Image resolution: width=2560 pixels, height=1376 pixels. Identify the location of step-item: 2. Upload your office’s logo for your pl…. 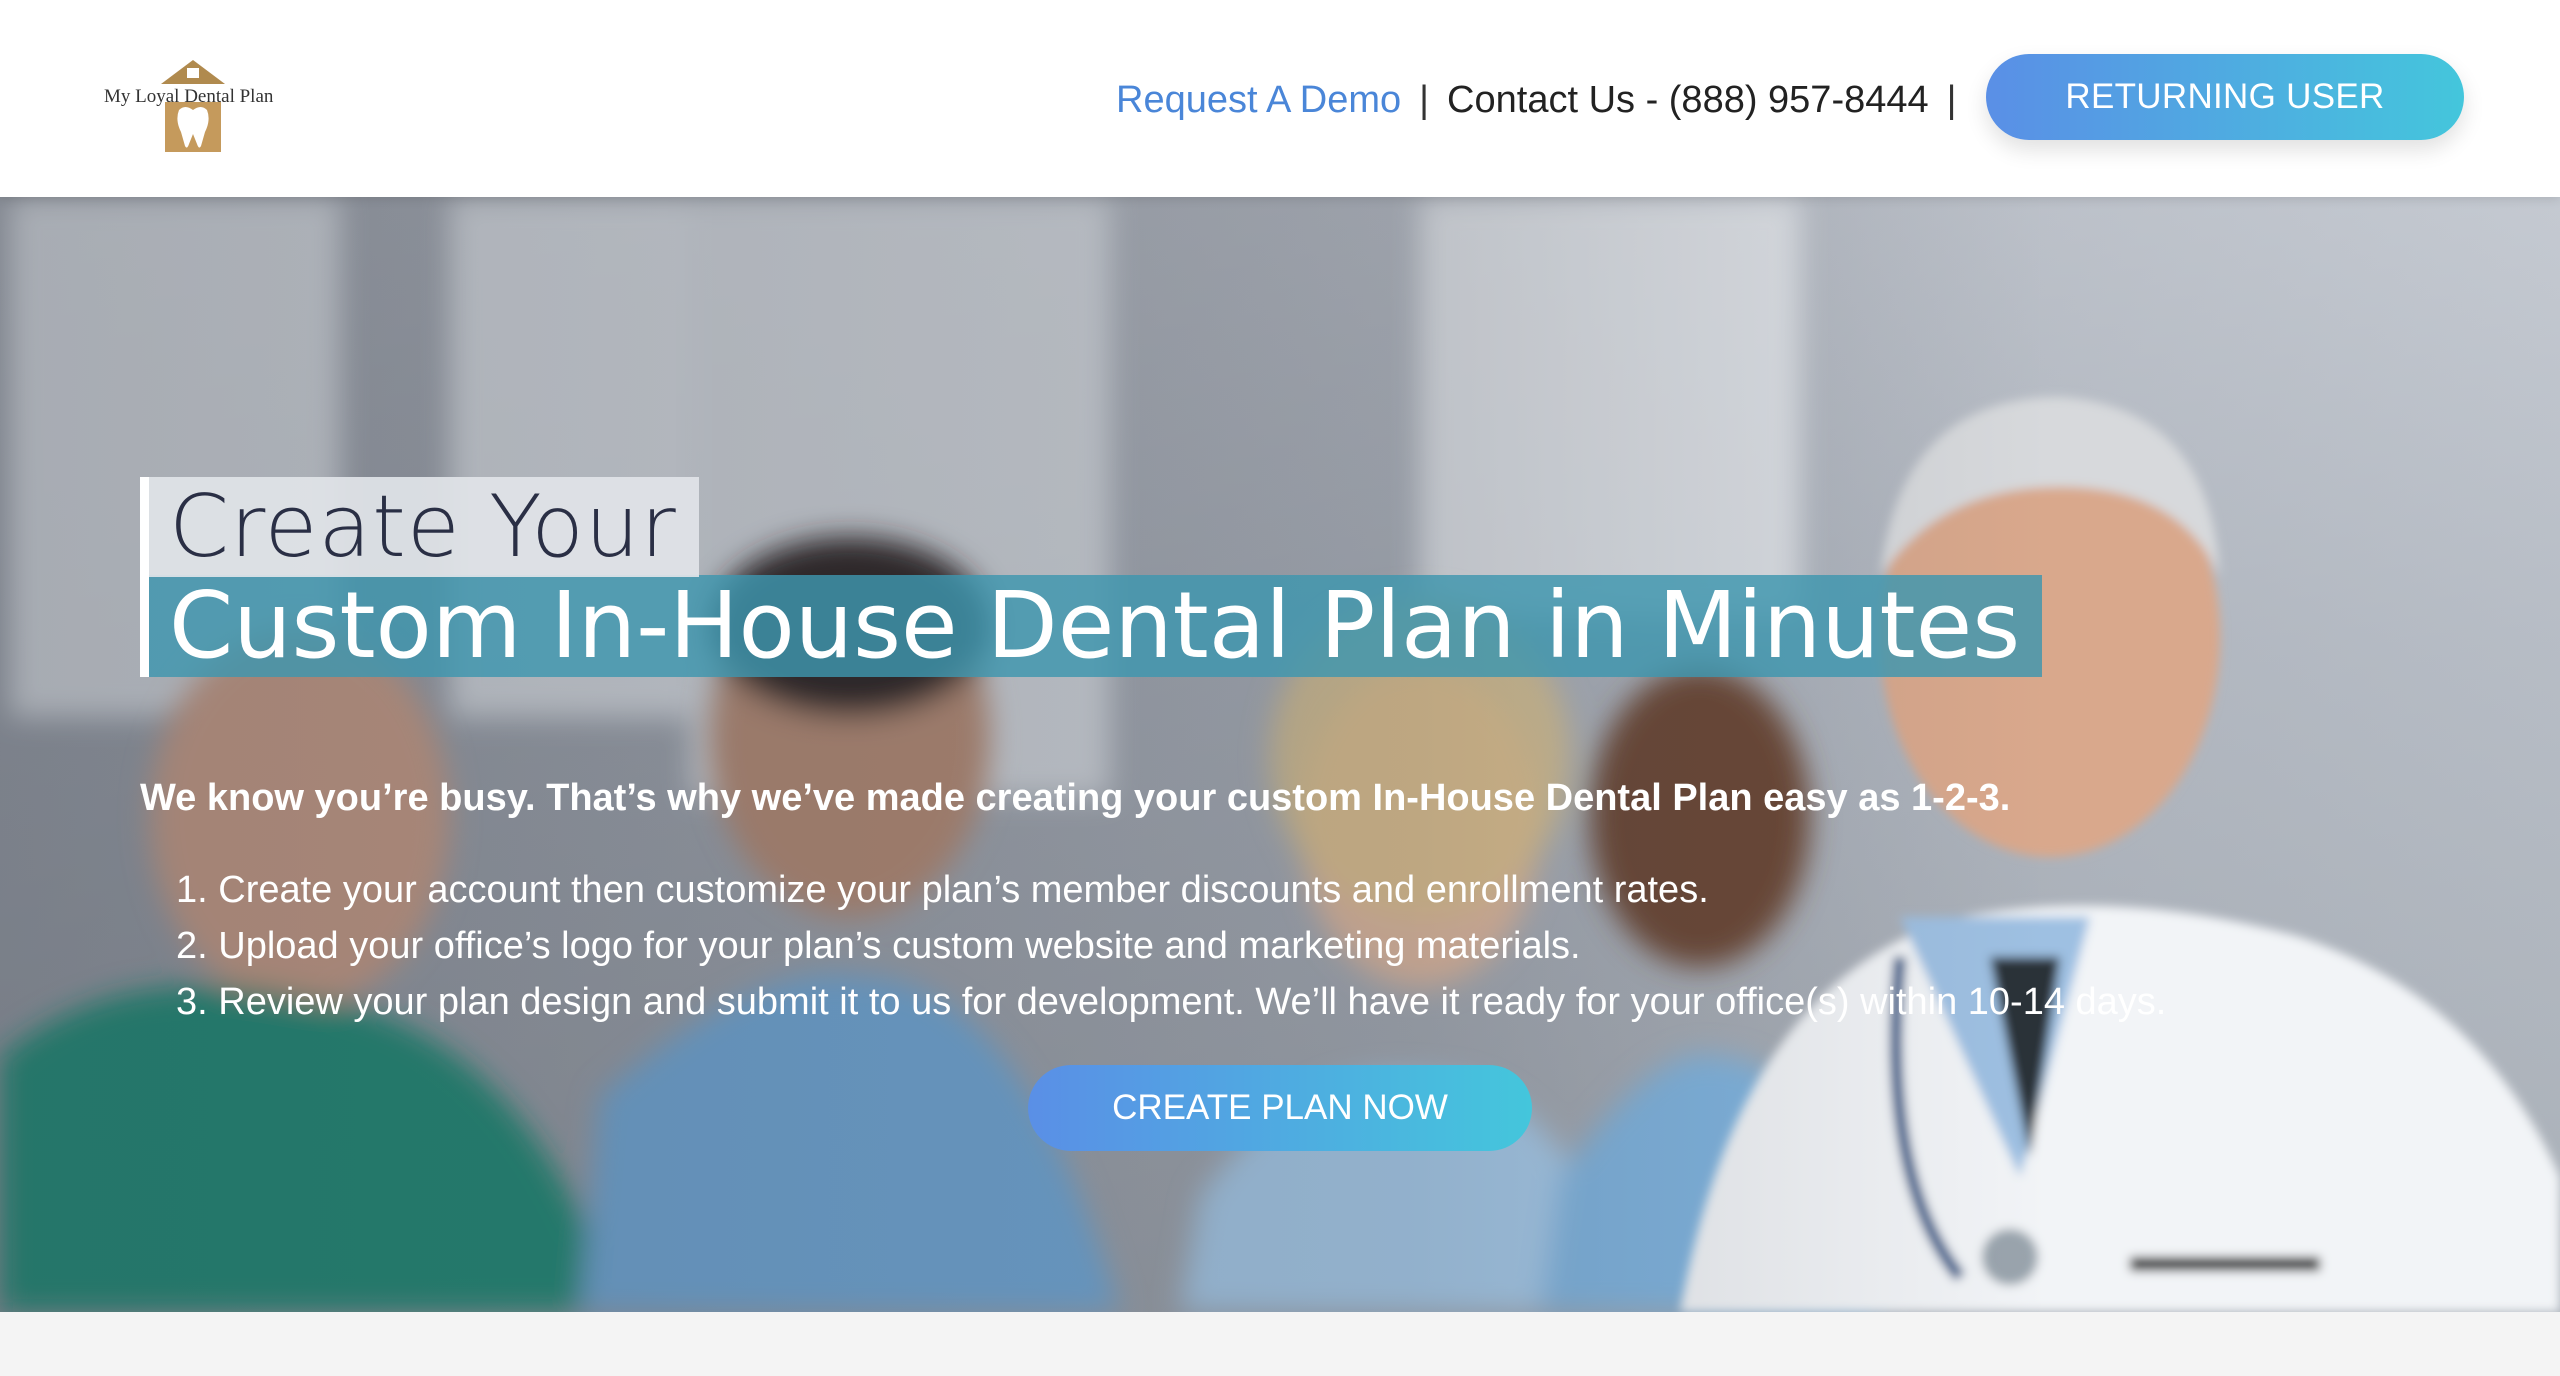
(878, 946).